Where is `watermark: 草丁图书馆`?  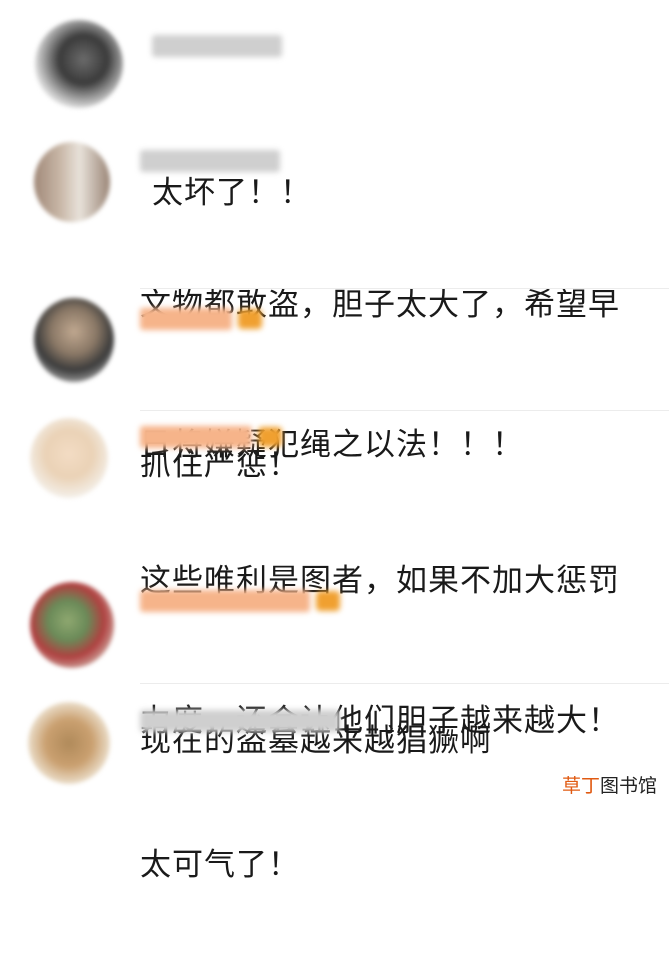
watermark: 草丁图书馆 is located at coordinates (609, 784).